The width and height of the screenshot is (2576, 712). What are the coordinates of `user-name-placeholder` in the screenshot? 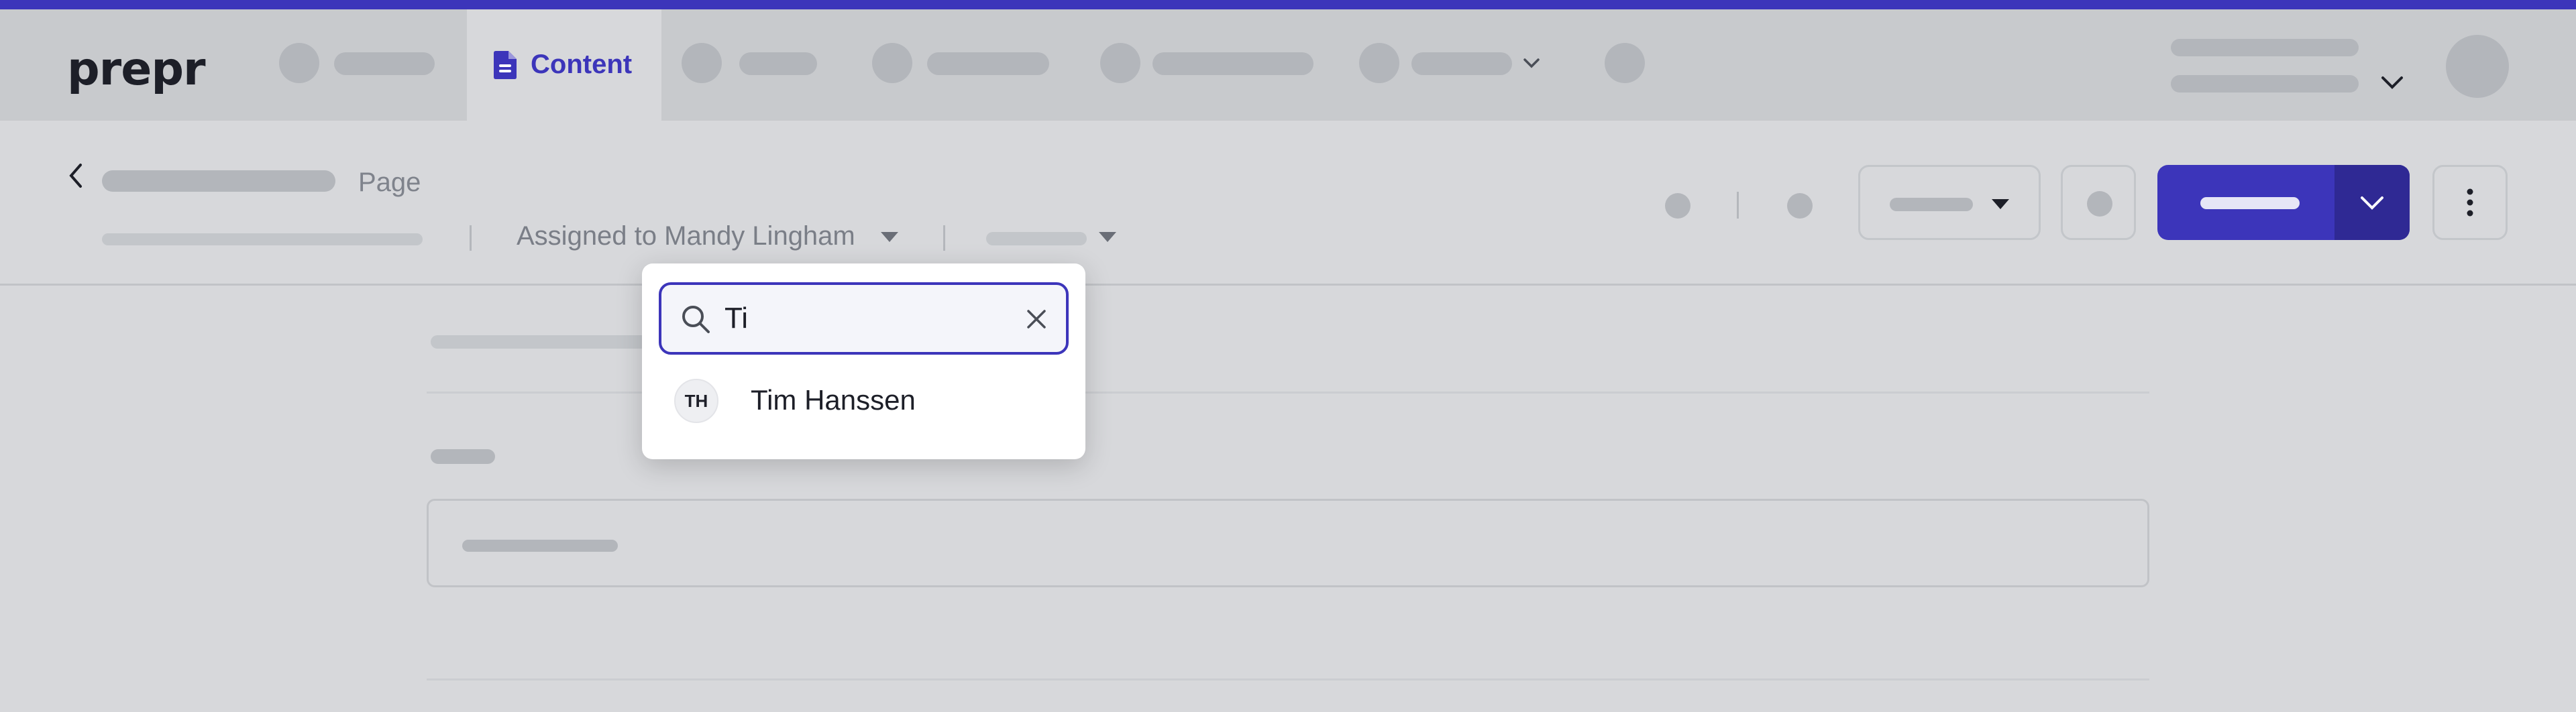 It's located at (2265, 47).